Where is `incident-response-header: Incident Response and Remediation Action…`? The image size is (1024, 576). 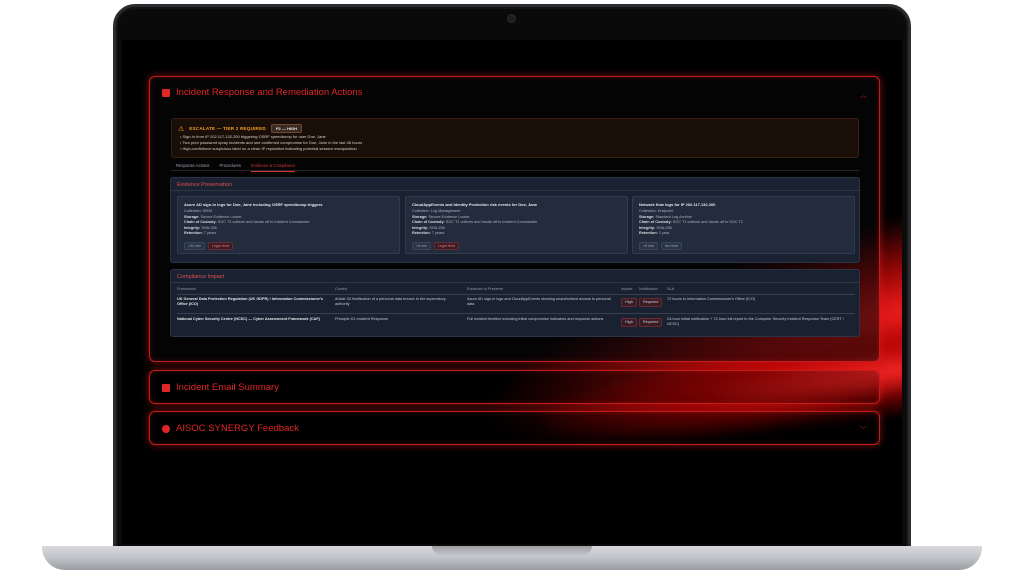 incident-response-header: Incident Response and Remediation Action… is located at coordinates (262, 92).